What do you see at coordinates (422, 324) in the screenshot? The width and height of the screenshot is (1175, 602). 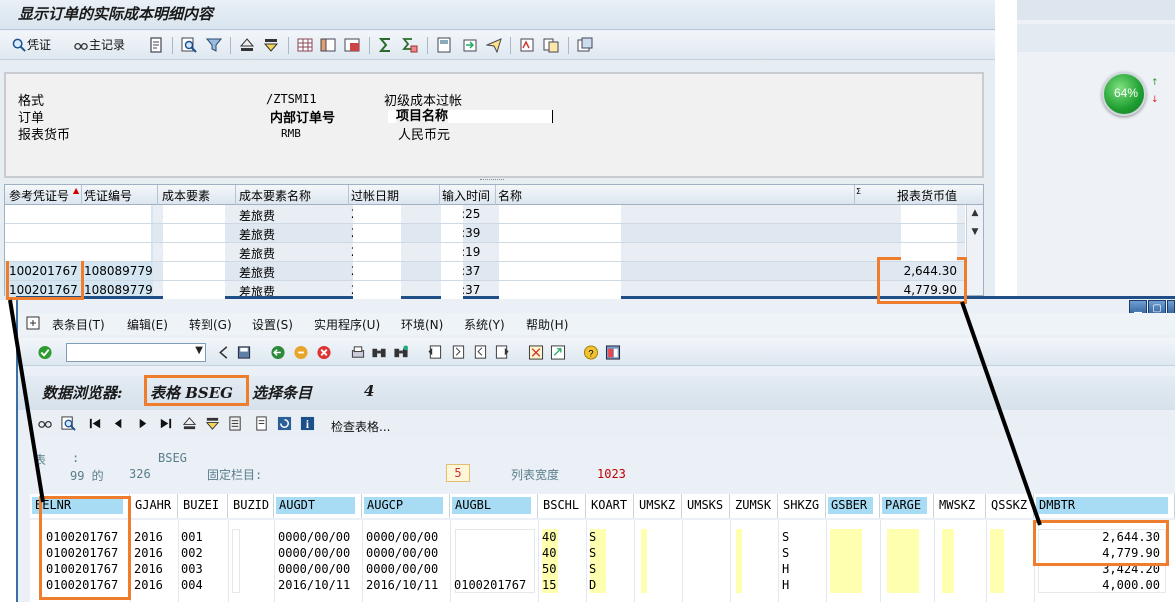 I see `menu-environment: 环境(N)` at bounding box center [422, 324].